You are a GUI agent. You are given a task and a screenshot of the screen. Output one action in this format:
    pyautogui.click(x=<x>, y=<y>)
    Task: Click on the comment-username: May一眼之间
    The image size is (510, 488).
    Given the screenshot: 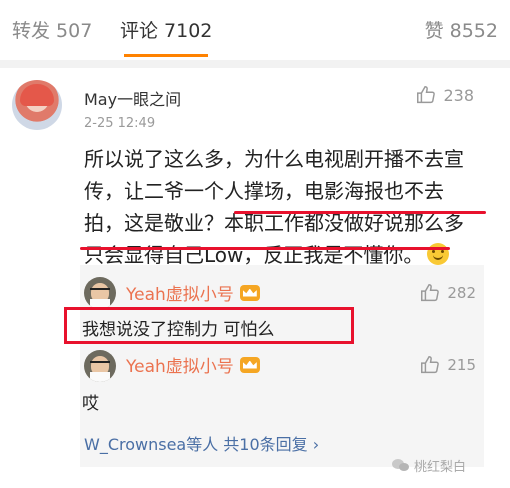 What is the action you would take?
    pyautogui.click(x=132, y=98)
    